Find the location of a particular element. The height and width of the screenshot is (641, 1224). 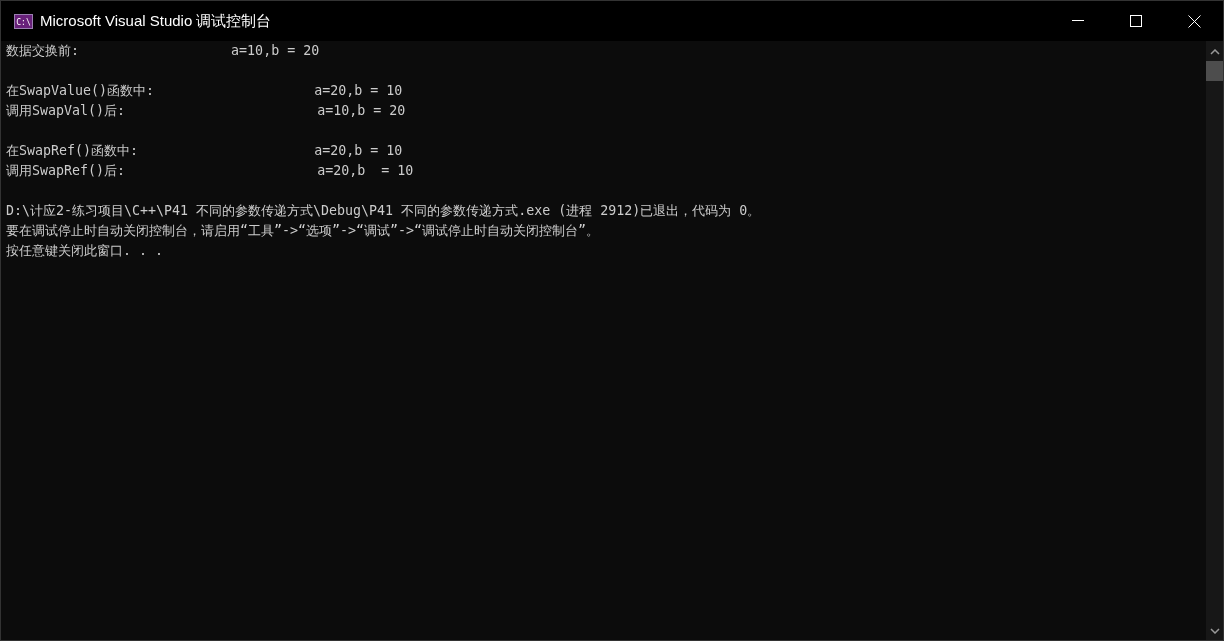

console-app-icon: C:\ is located at coordinates (23, 21).